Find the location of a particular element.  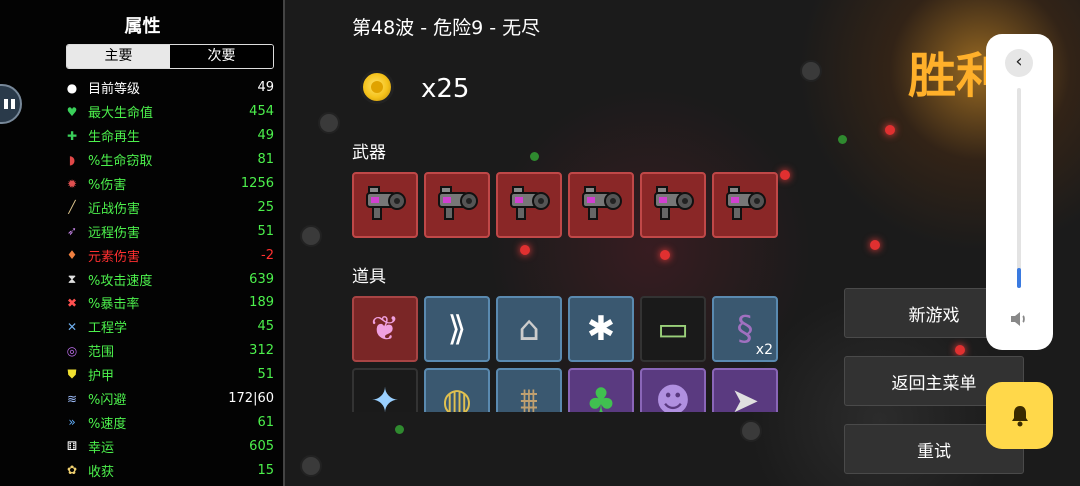

stat-row: ✹ %伤害 1256 is located at coordinates (168, 184).